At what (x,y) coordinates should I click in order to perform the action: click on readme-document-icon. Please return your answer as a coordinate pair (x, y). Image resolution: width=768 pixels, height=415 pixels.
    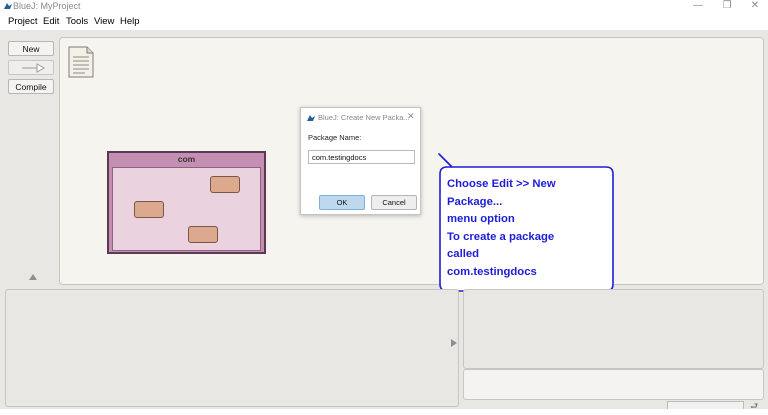
    Looking at the image, I should click on (81, 62).